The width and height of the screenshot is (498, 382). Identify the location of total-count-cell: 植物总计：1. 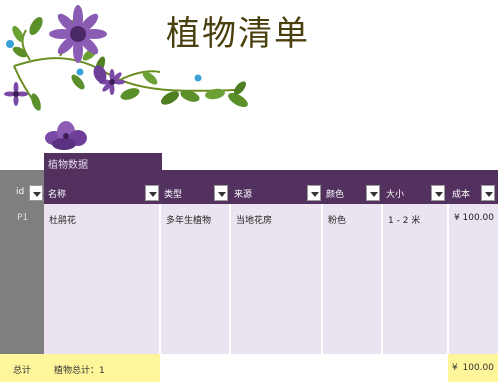
(102, 368).